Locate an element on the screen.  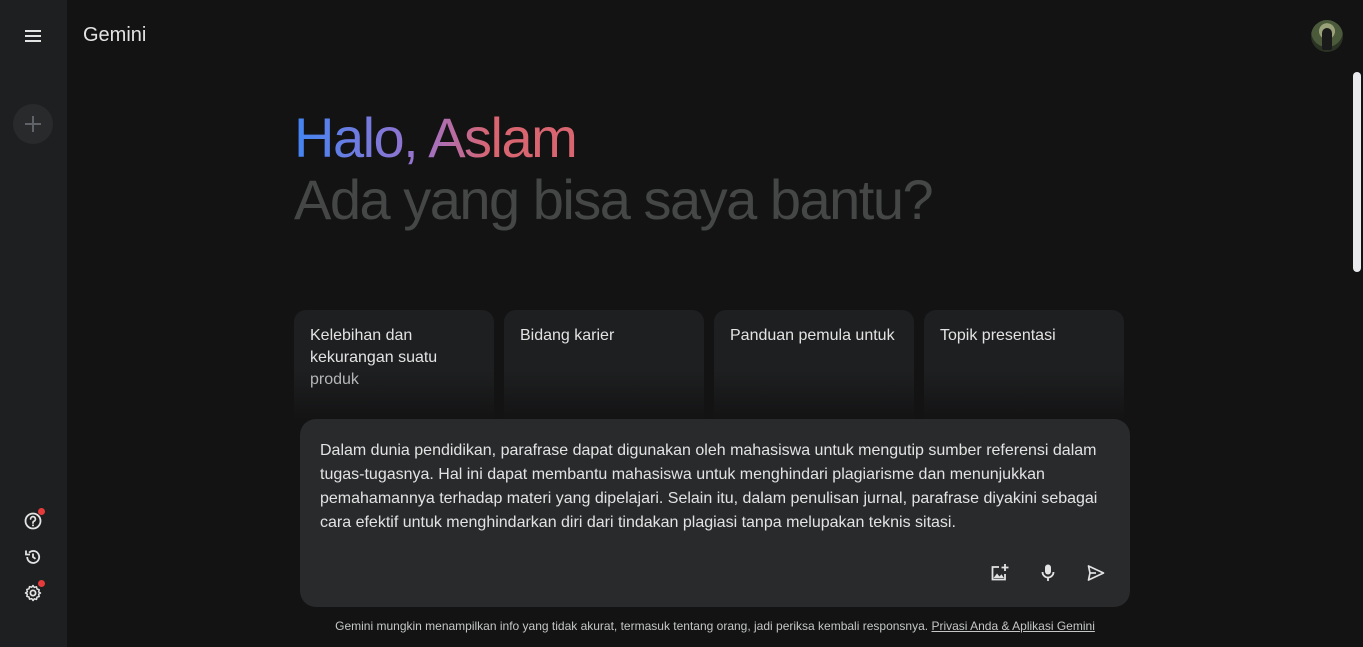
upload-image-button is located at coordinates (1000, 573).